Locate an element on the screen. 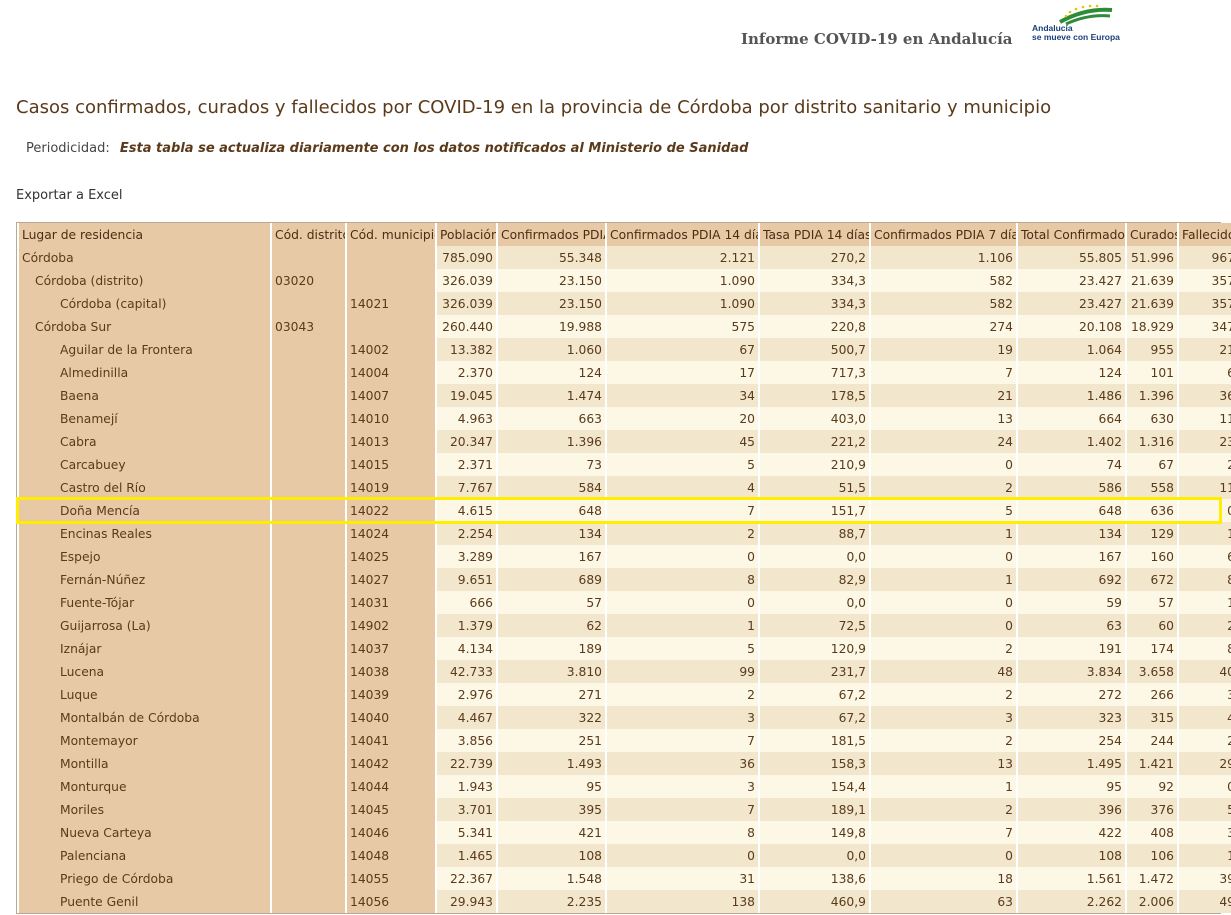  value-cell: 42.733 is located at coordinates (466, 671).